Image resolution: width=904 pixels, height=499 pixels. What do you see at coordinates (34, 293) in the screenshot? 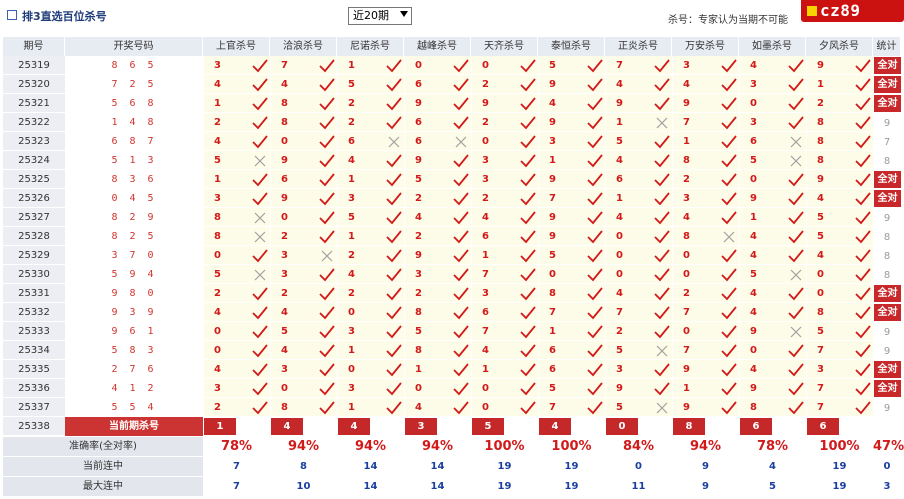
I see `row-period: 25331` at bounding box center [34, 293].